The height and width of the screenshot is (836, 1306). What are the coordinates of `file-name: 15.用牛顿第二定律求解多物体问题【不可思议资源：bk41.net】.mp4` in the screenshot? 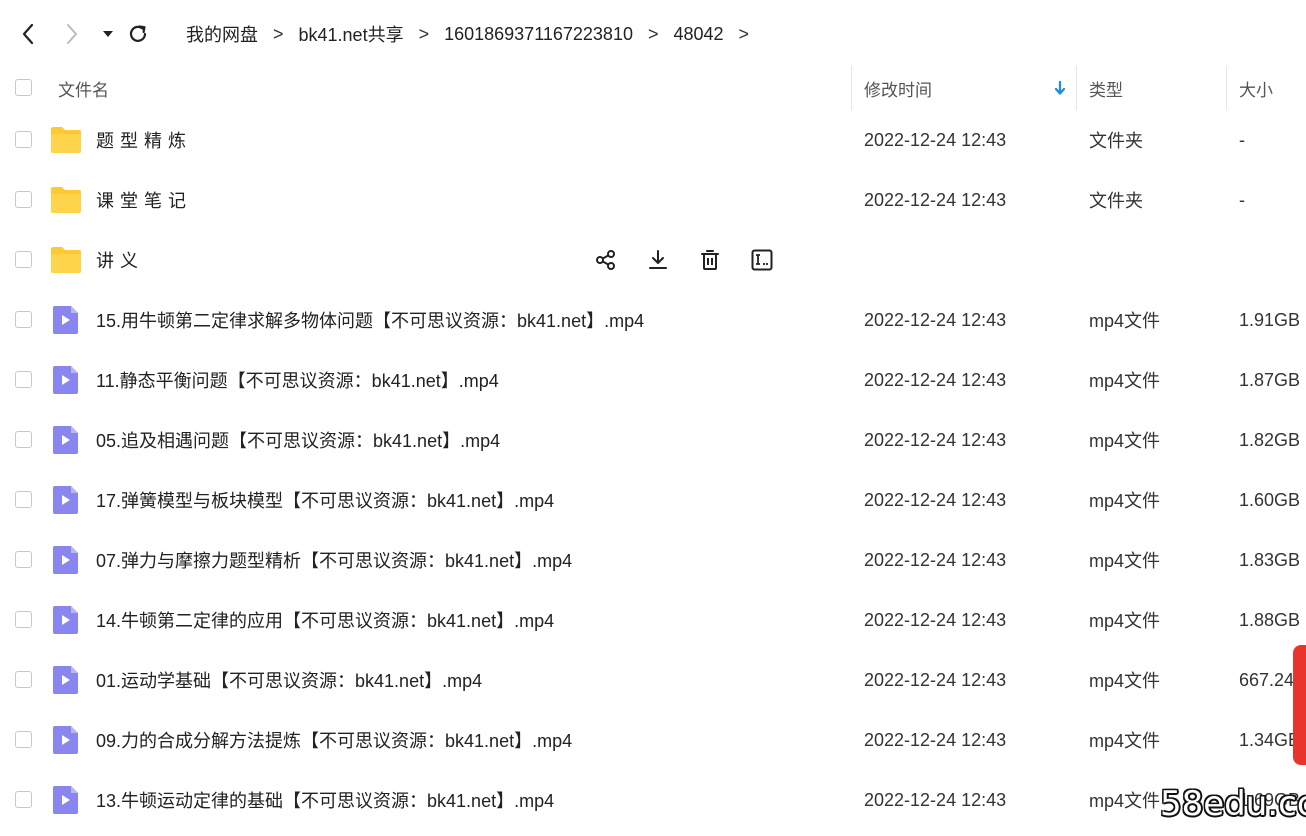 It's located at (370, 320).